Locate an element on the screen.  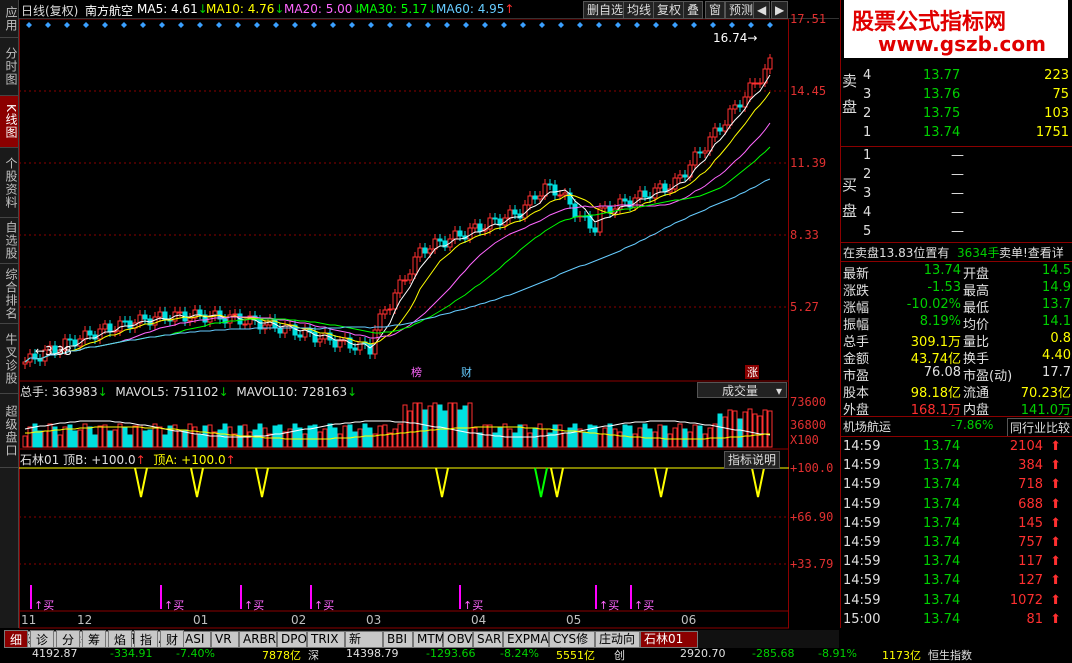
indicator-tab-12: OBV is located at coordinates (458, 639).